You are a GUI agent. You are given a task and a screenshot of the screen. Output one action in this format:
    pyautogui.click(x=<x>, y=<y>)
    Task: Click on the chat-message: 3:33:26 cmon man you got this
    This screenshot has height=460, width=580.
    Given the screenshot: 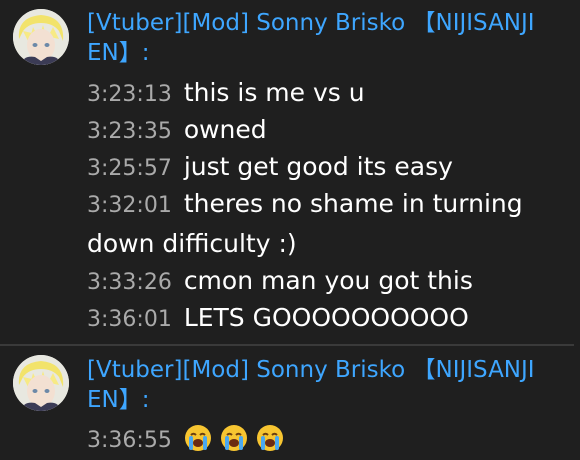 What is the action you would take?
    pyautogui.click(x=322, y=282)
    